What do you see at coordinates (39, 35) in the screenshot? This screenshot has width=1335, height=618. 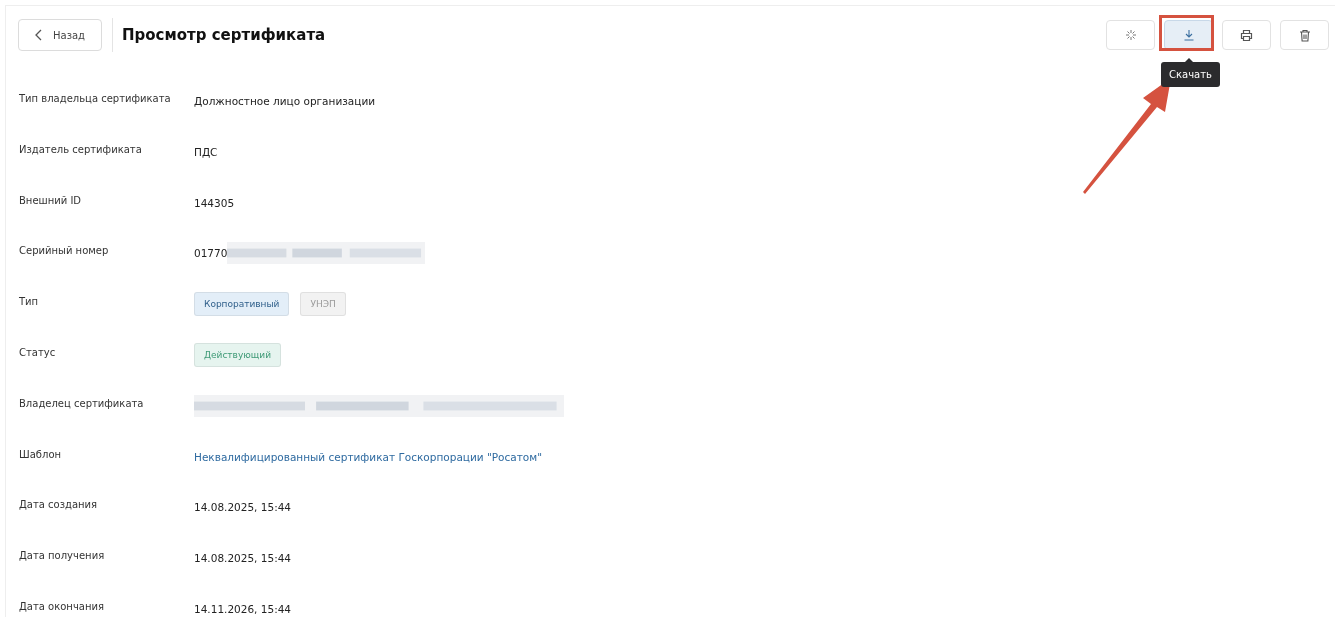 I see `chevron-left-icon` at bounding box center [39, 35].